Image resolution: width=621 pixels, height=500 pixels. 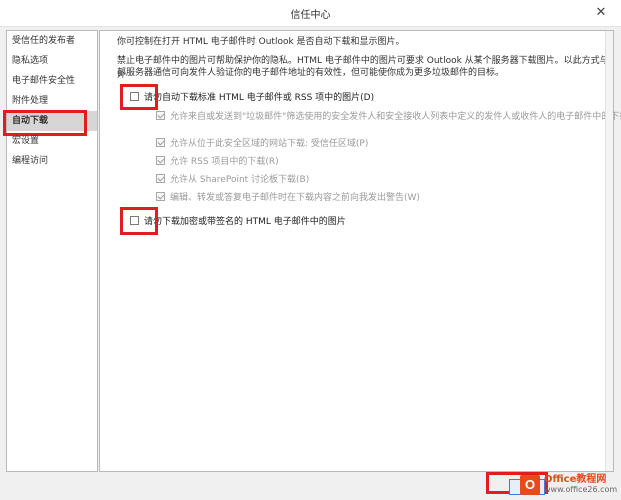 I want to click on ok-button-highlighted, so click(x=517, y=483).